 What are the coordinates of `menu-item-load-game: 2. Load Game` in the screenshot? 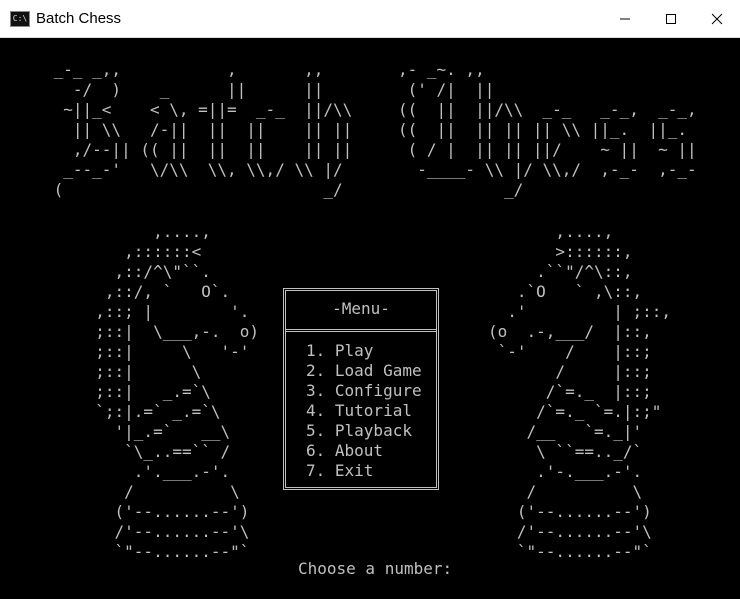 It's located at (364, 371).